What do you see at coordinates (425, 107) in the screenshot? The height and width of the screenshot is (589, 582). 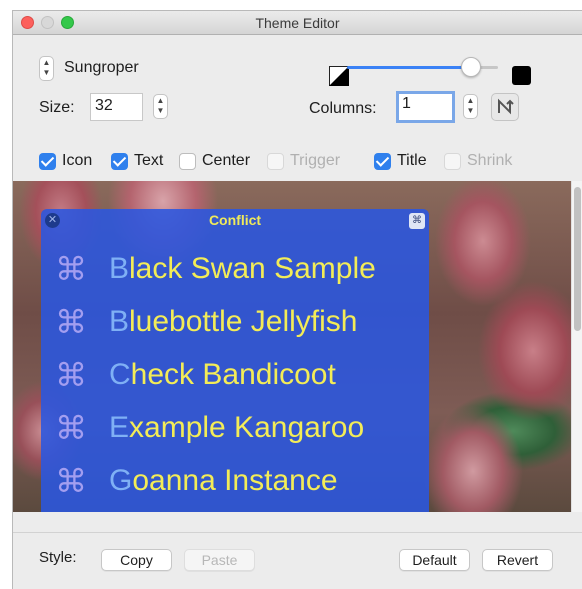 I see `columns-field: 1` at bounding box center [425, 107].